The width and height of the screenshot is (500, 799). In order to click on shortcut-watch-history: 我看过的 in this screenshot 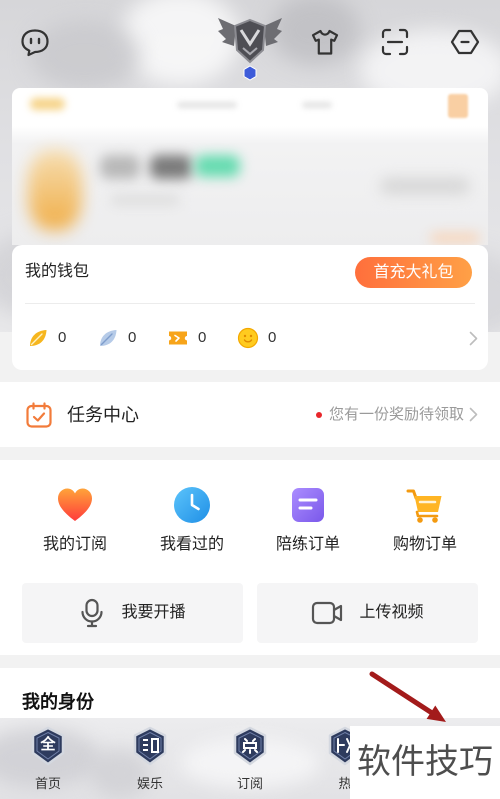, I will do `click(192, 515)`.